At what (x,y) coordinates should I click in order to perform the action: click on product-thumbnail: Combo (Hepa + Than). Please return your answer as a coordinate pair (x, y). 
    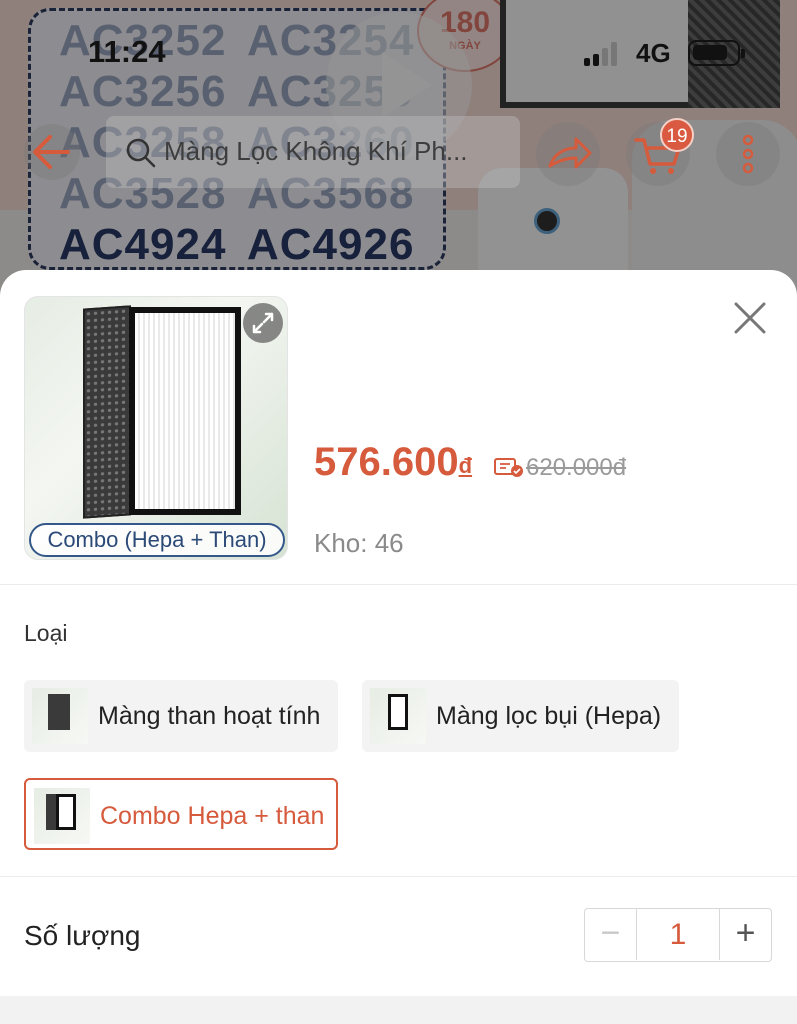
    Looking at the image, I should click on (156, 428).